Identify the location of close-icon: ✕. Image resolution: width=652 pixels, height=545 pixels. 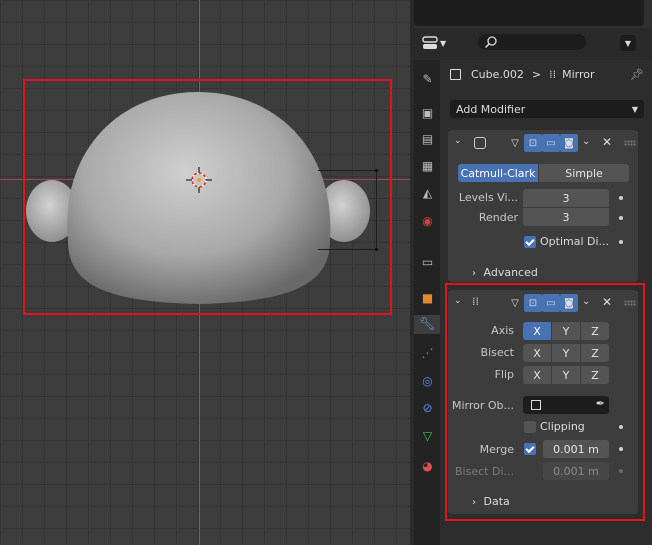
(607, 142).